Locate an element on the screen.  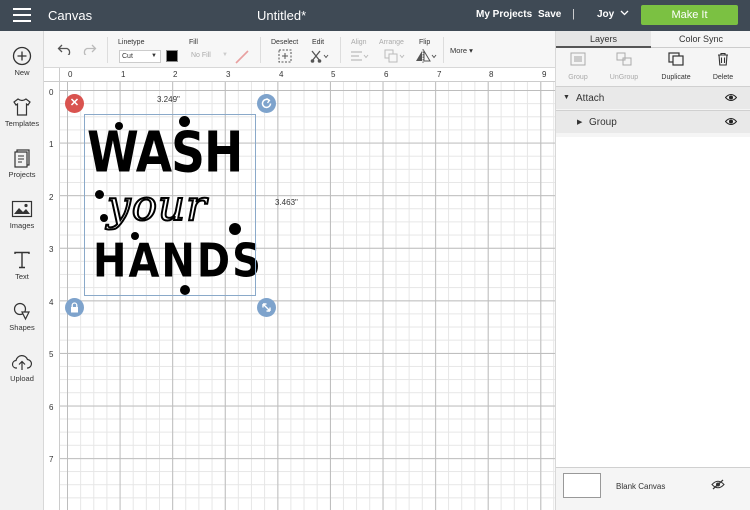
document-title: Untitled* is located at coordinates (281, 15).